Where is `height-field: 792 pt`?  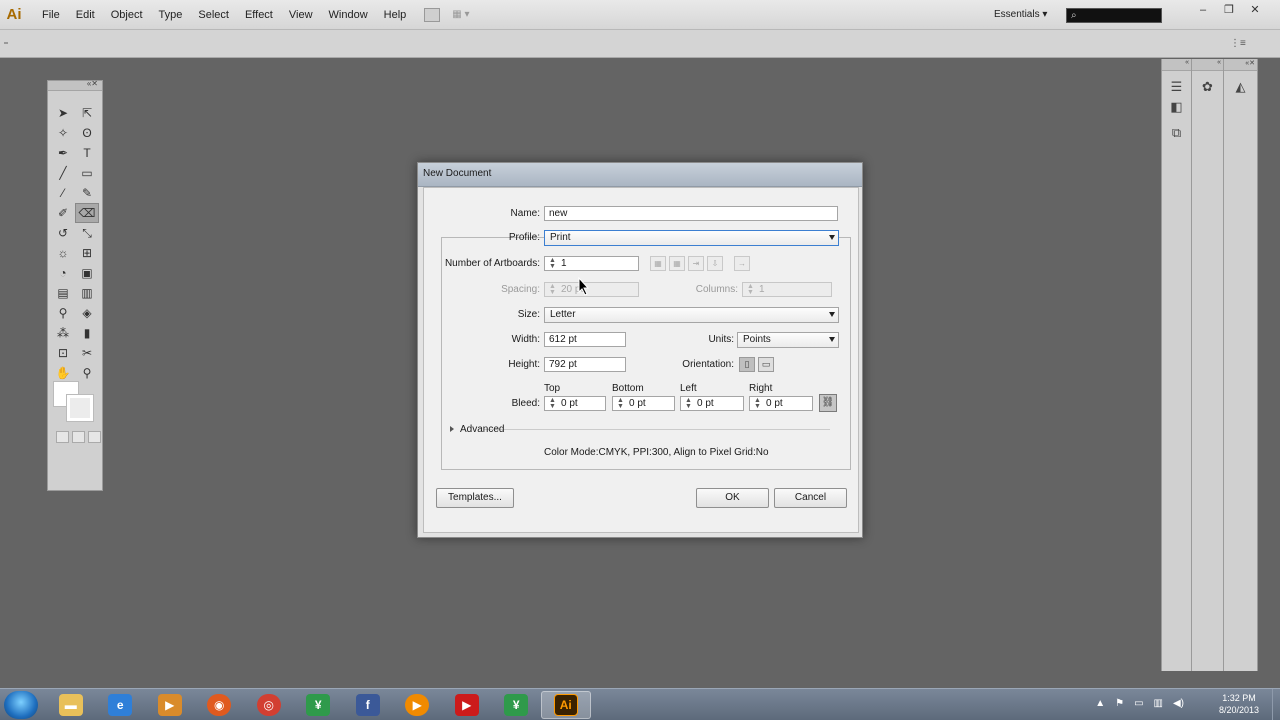 height-field: 792 pt is located at coordinates (585, 364).